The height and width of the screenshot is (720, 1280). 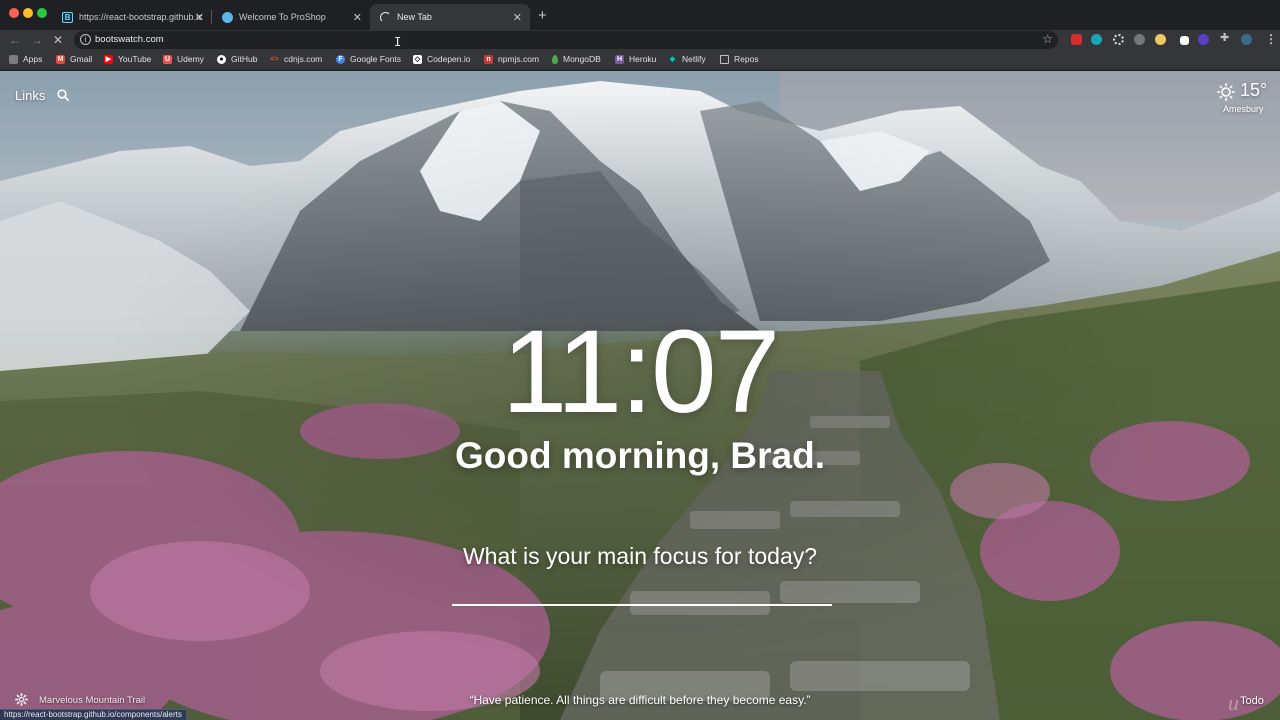 I want to click on bookmark-codepen: ◇ Codepen.io, so click(x=441, y=59).